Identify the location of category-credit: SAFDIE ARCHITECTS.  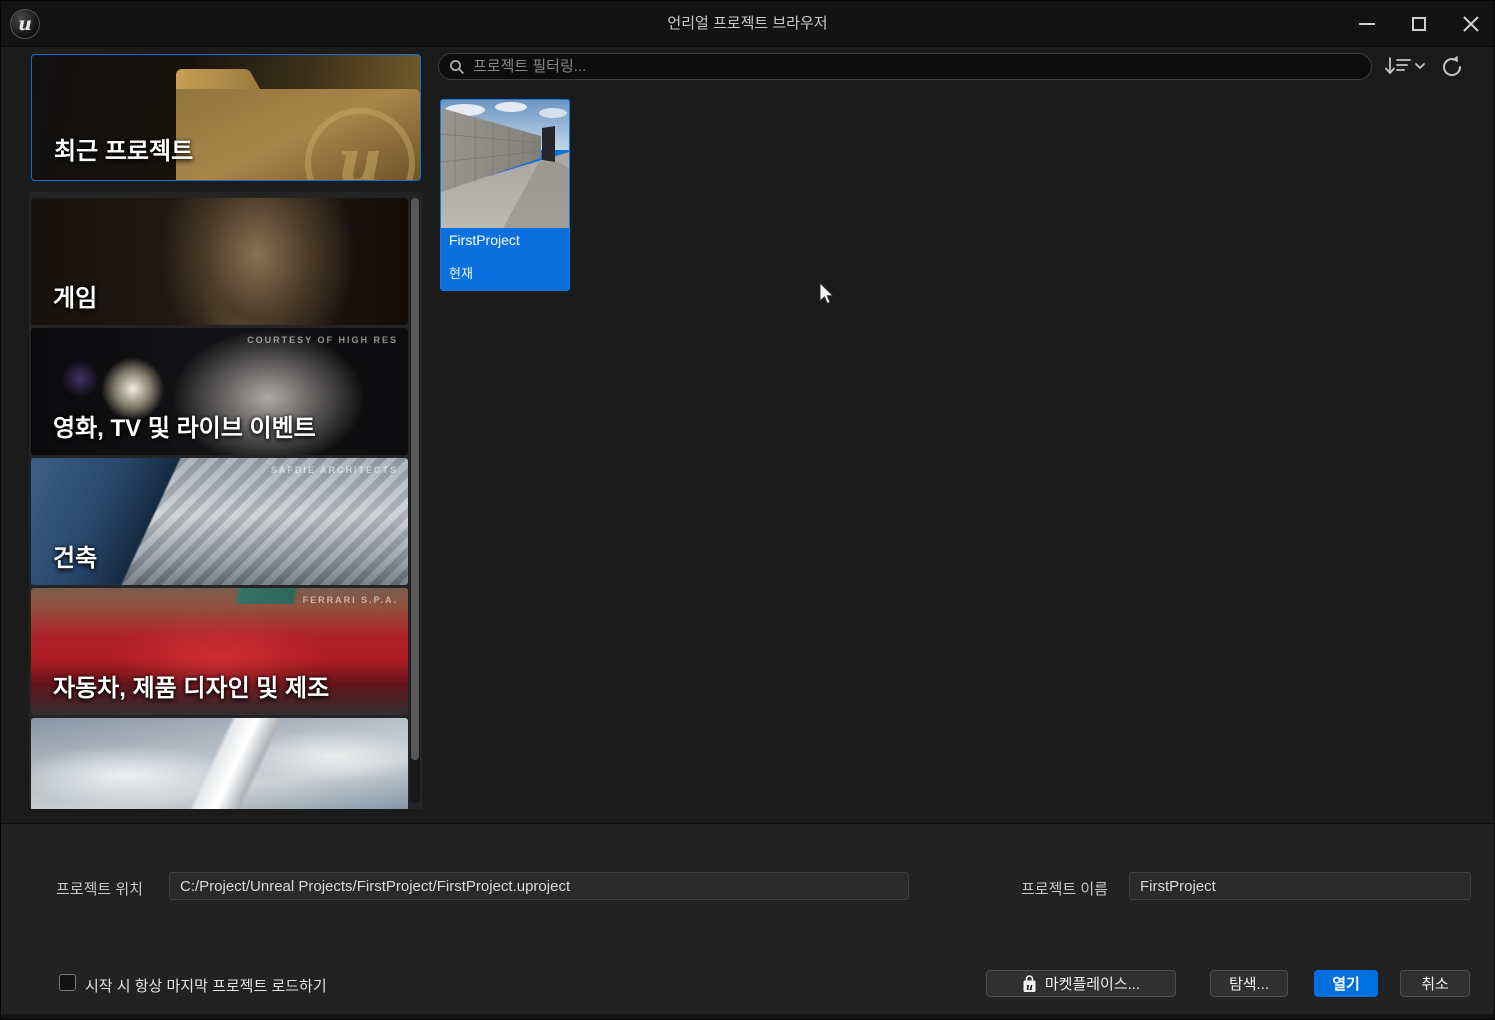
(334, 470).